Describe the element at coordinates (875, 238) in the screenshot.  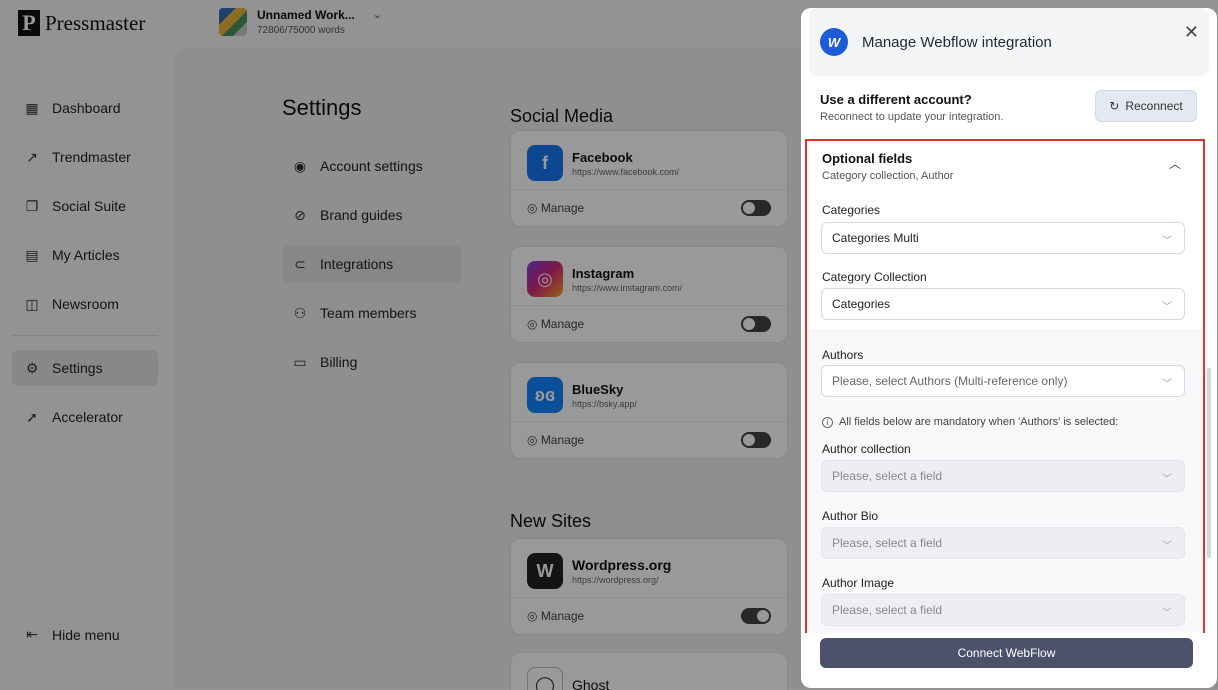
I see `categories-value: Categories Multi` at that location.